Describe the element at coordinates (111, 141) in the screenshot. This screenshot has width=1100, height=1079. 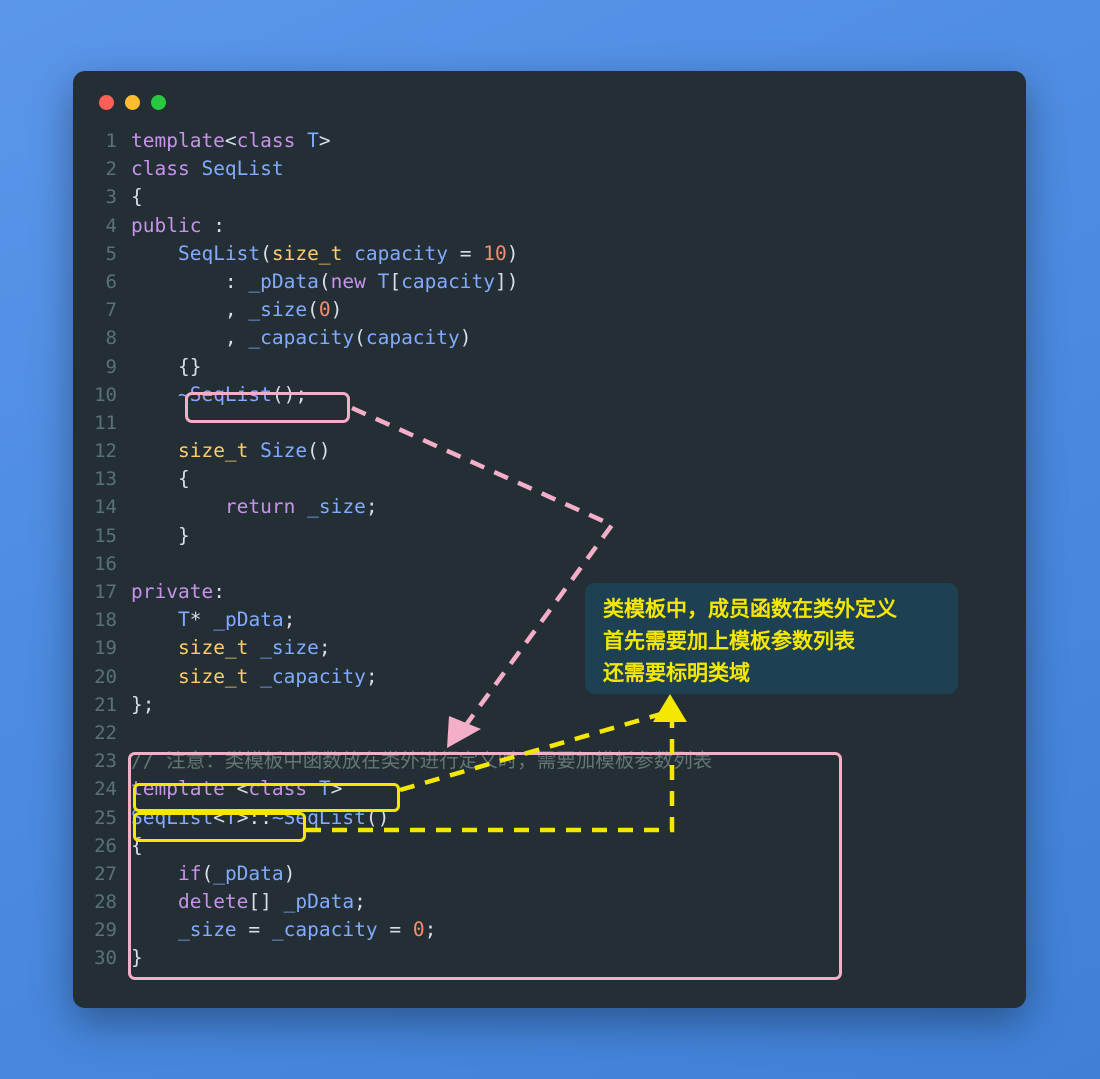
I see `line-number: 1` at that location.